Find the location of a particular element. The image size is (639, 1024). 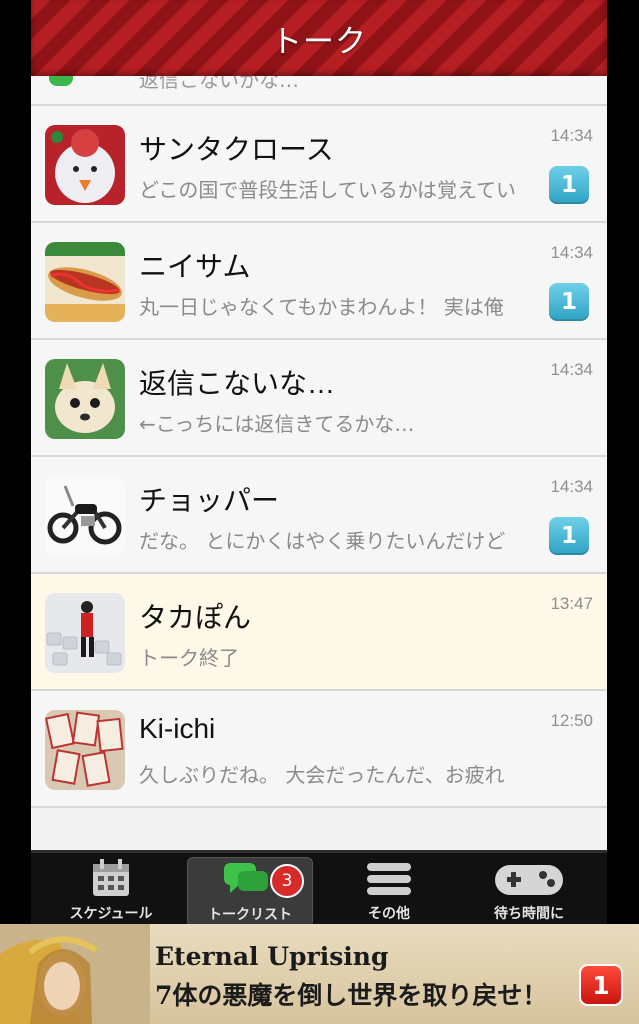

contact-name: サンタクロース is located at coordinates (236, 149).